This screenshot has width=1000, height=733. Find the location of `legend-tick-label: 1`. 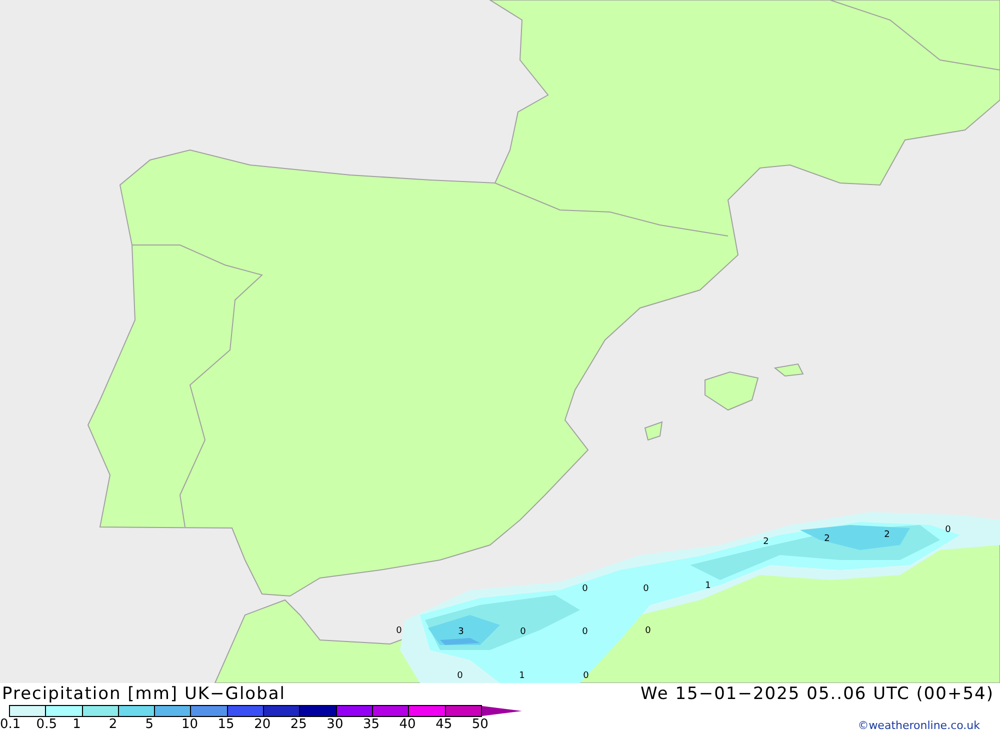

legend-tick-label: 1 is located at coordinates (77, 724).